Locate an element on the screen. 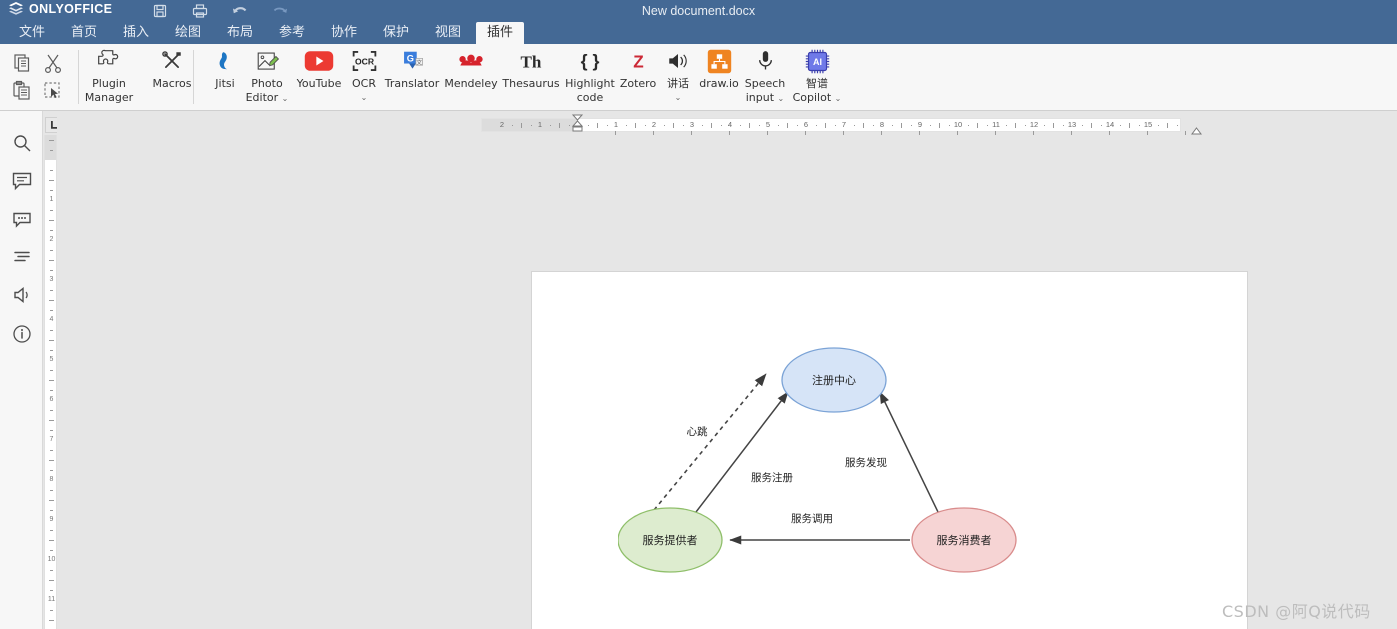 The height and width of the screenshot is (629, 1397). ocr-button: OCR OCR ⌄ is located at coordinates (364, 74).